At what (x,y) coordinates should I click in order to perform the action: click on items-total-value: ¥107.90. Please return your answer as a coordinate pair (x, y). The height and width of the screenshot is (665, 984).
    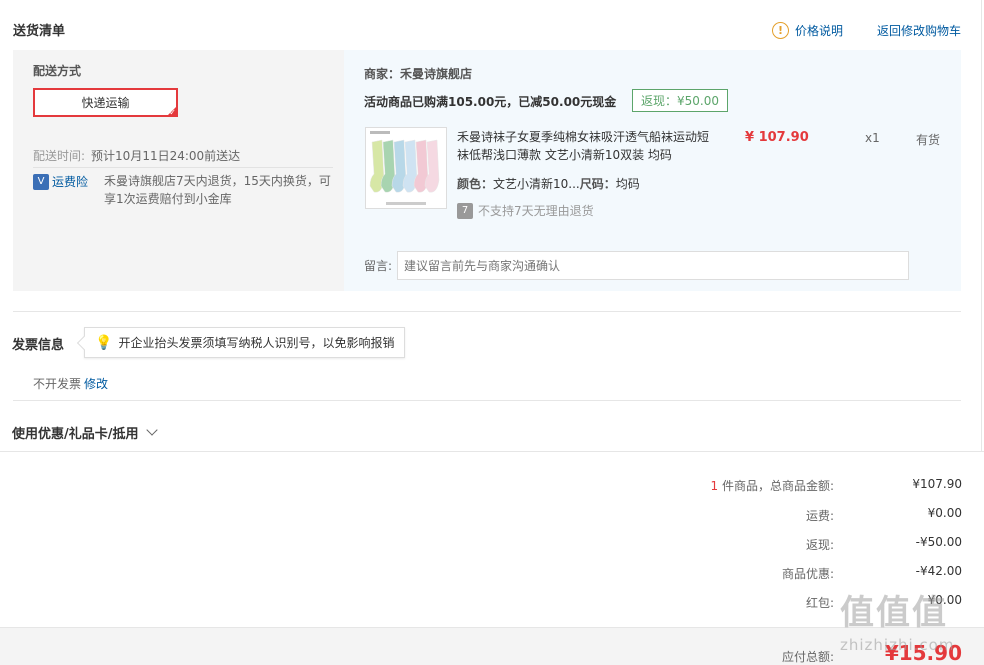
    Looking at the image, I should click on (937, 484).